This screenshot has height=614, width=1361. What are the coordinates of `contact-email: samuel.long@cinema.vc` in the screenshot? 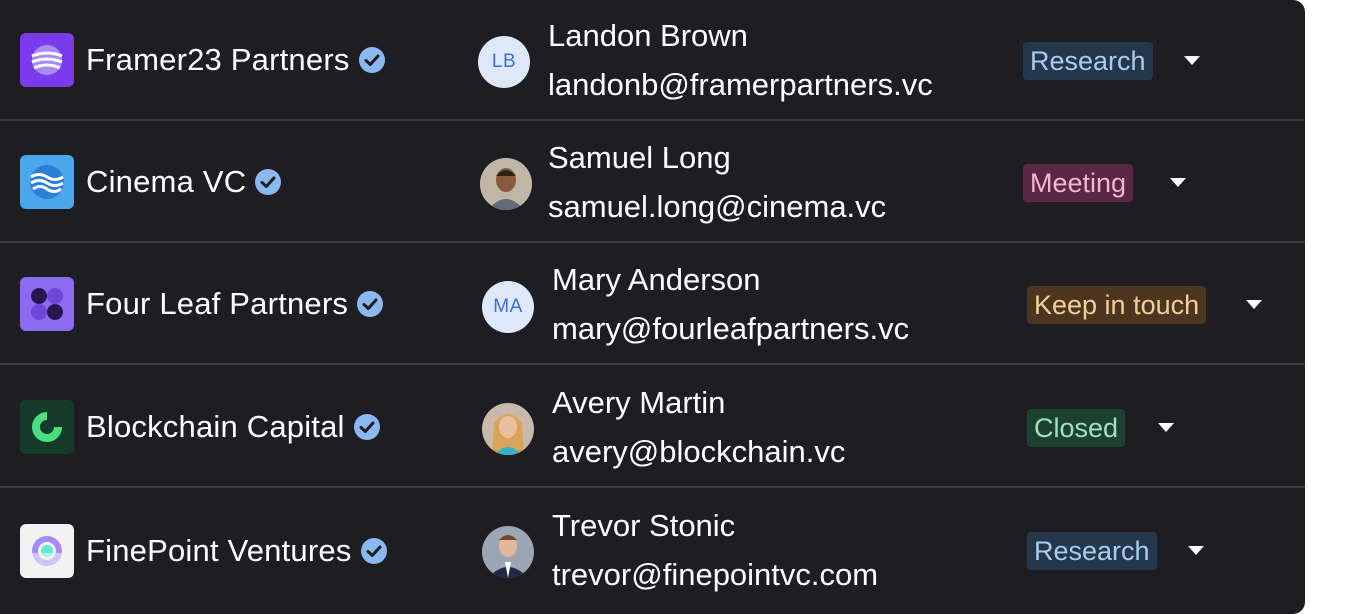 It's located at (717, 206).